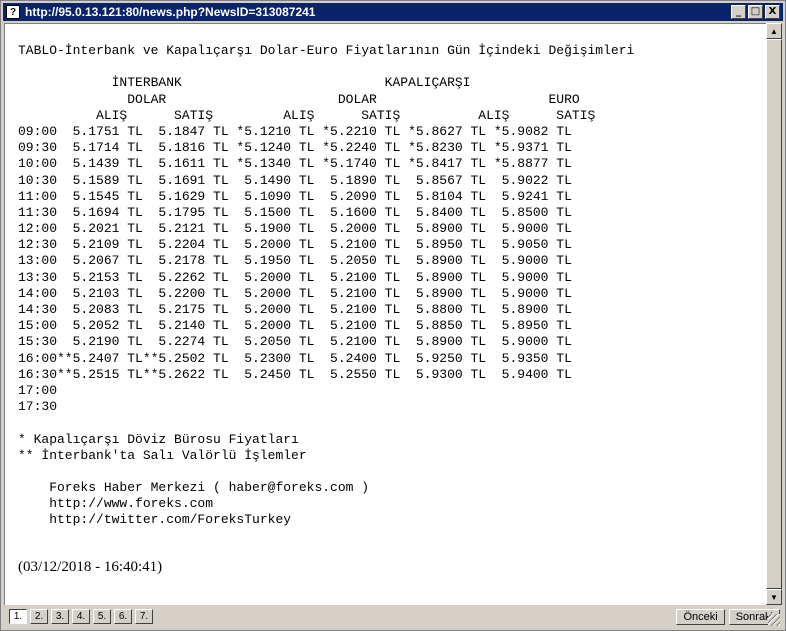 Image resolution: width=786 pixels, height=631 pixels. I want to click on bottom-bar: 1. 2. 3. 4. 5. 6. 7. Önceki Sonraki, so click(393, 617).